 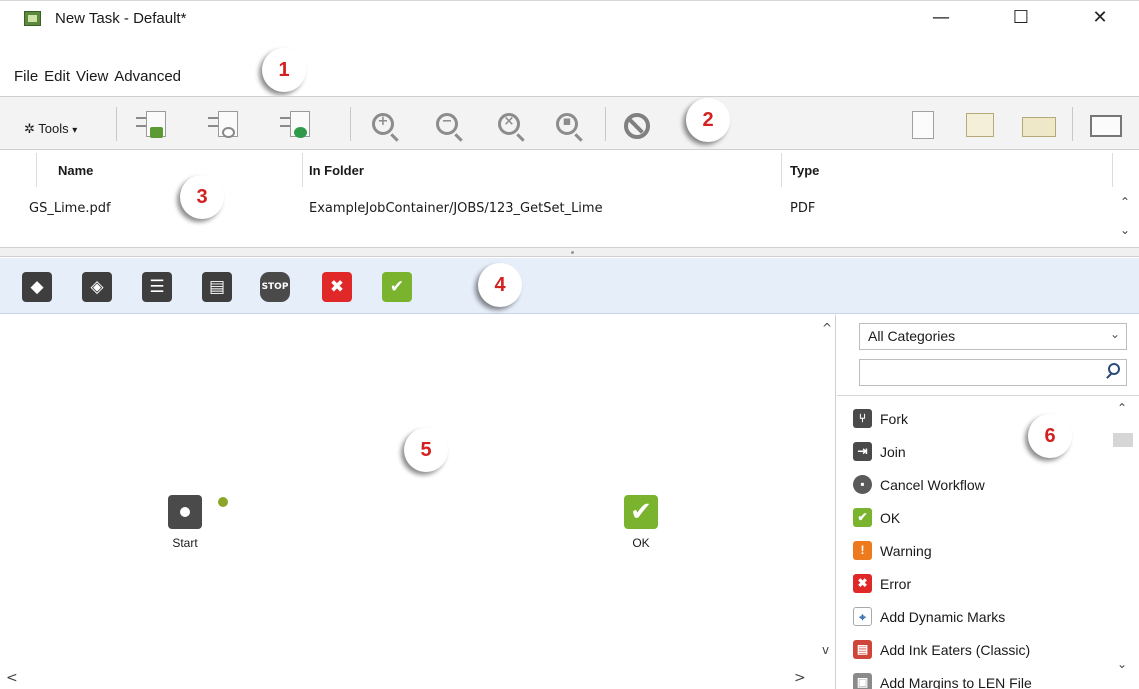 I want to click on toolbar: ✲ Tools ▾ + − × ▪, so click(x=569, y=123).